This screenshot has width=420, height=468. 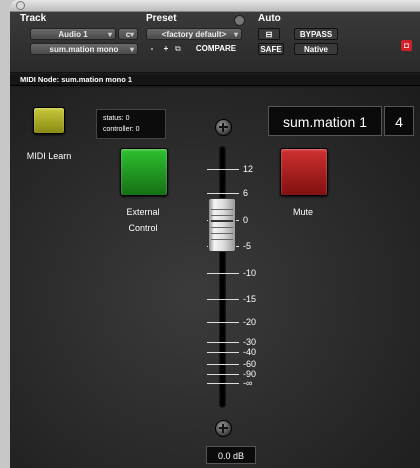 I want to click on status-display: status: 0 controller: 0, so click(x=131, y=124).